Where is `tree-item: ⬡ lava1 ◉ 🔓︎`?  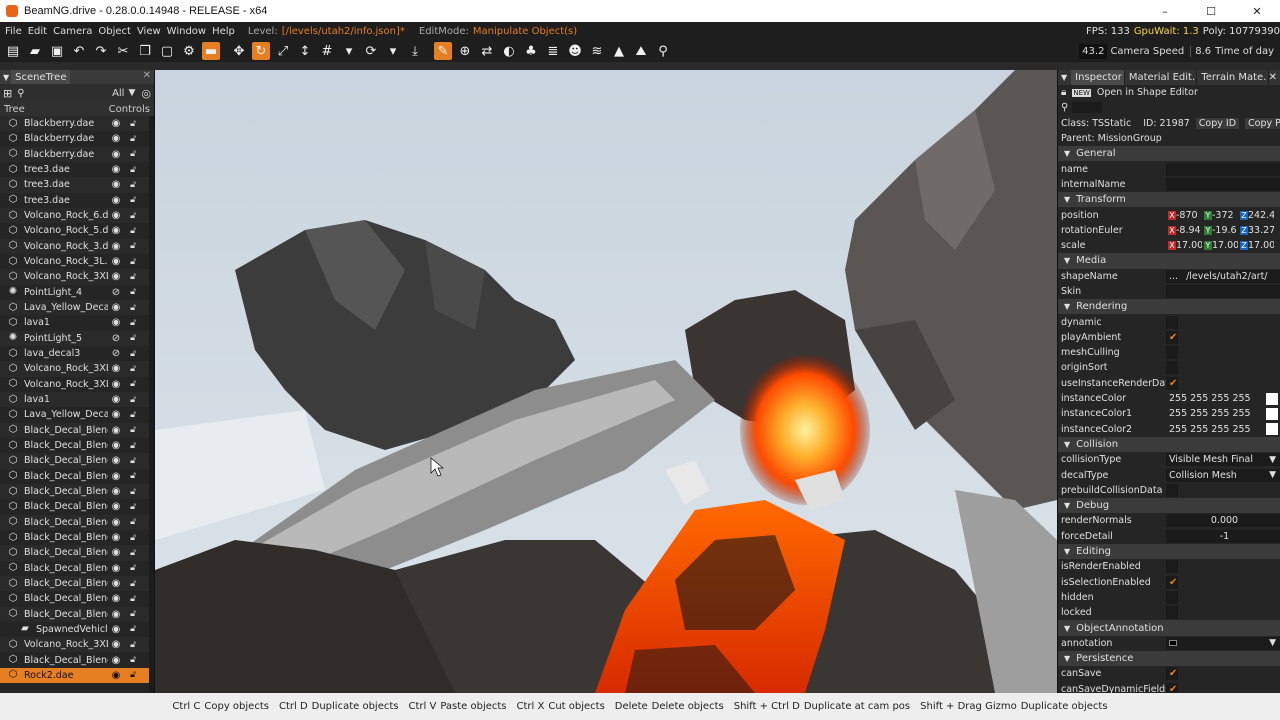
tree-item: ⬡ lava1 ◉ 🔓︎ is located at coordinates (75, 399).